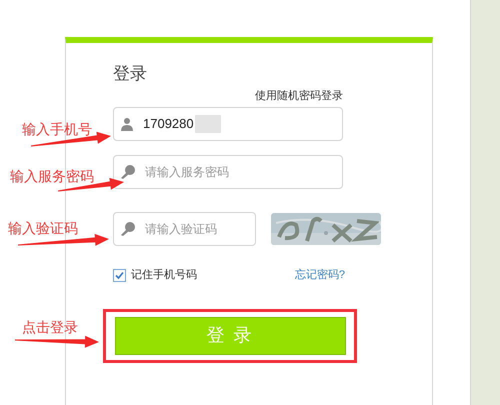 Image resolution: width=500 pixels, height=405 pixels. Describe the element at coordinates (50, 327) in the screenshot. I see `annotation-label: 点击登录` at that location.